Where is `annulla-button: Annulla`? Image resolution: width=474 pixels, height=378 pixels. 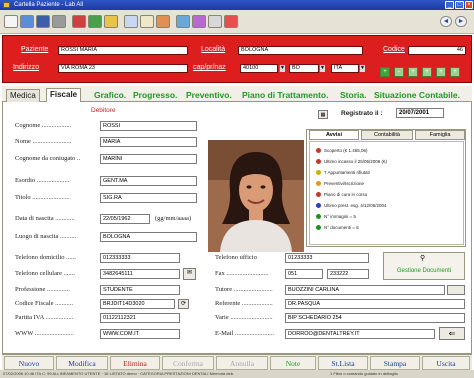 annulla-button: Annulla is located at coordinates (242, 363).